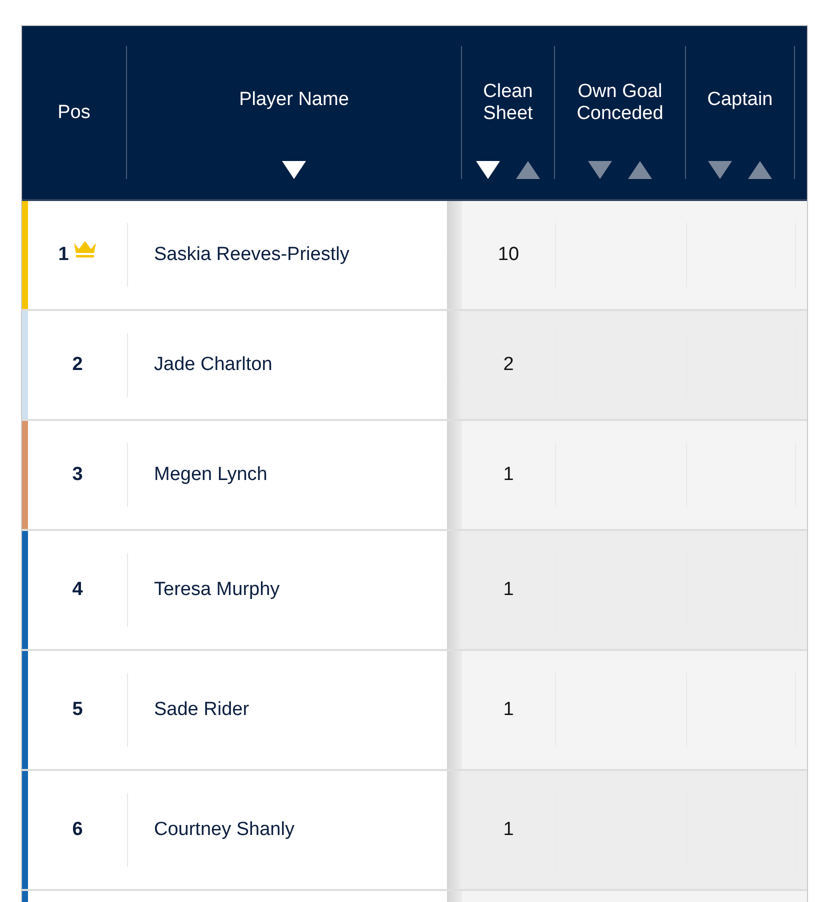 The width and height of the screenshot is (828, 902). What do you see at coordinates (213, 365) in the screenshot?
I see `player-name: Jade Charlton` at bounding box center [213, 365].